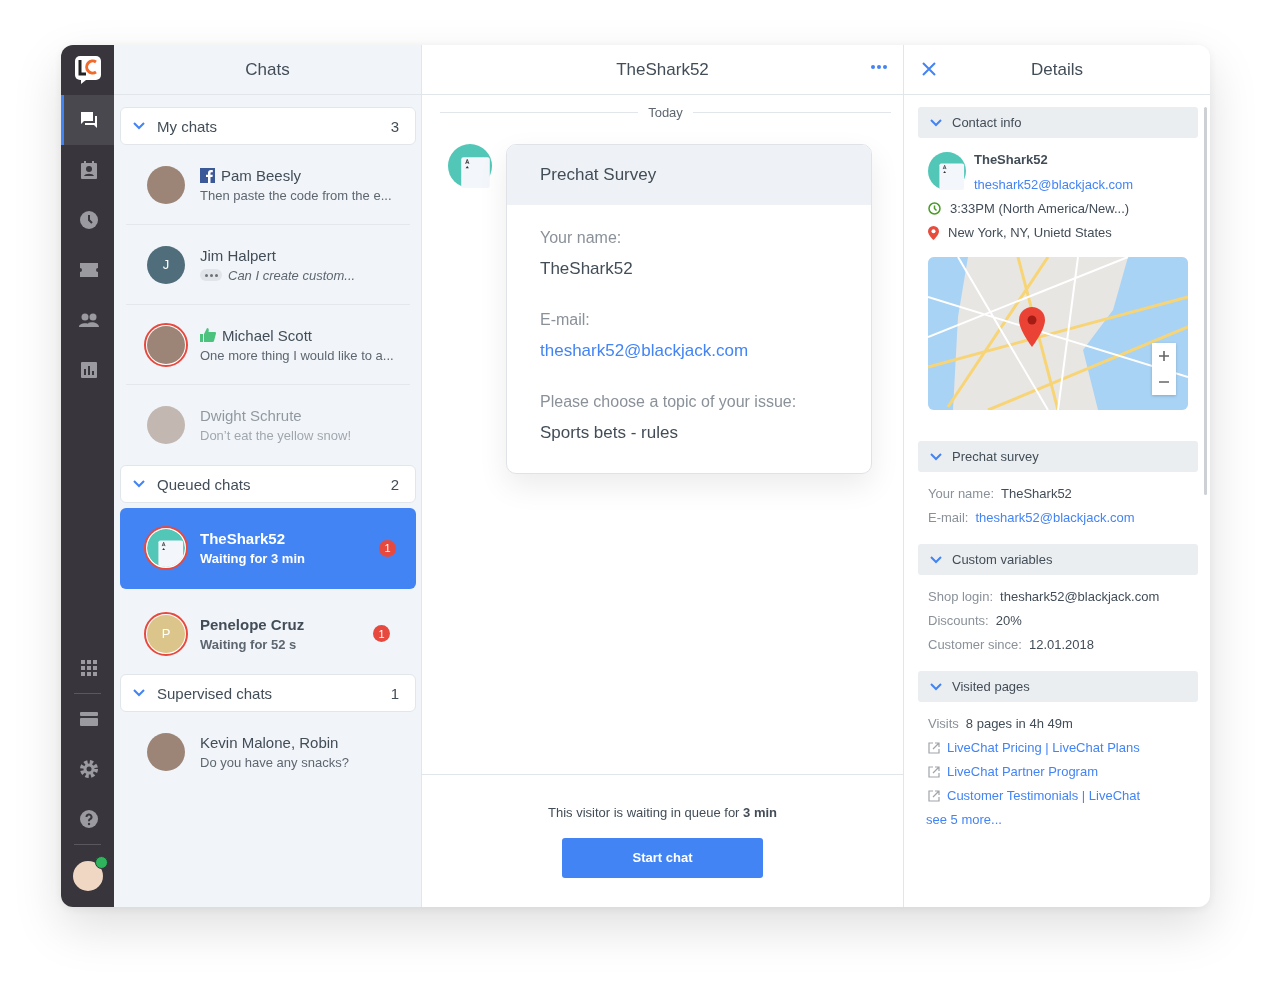 The width and height of the screenshot is (1271, 984). Describe the element at coordinates (166, 264) in the screenshot. I see `avatar-initial: J` at that location.